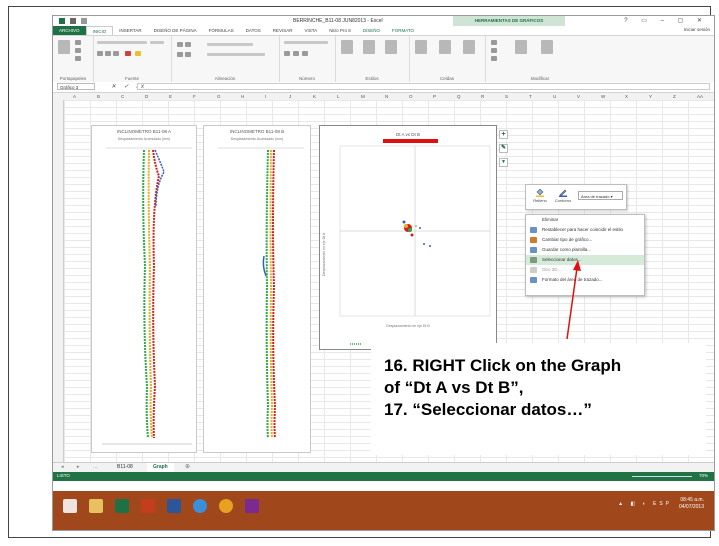 The height and width of the screenshot is (546, 719). Describe the element at coordinates (347, 47) in the screenshot. I see `conditional-format-icon` at that location.